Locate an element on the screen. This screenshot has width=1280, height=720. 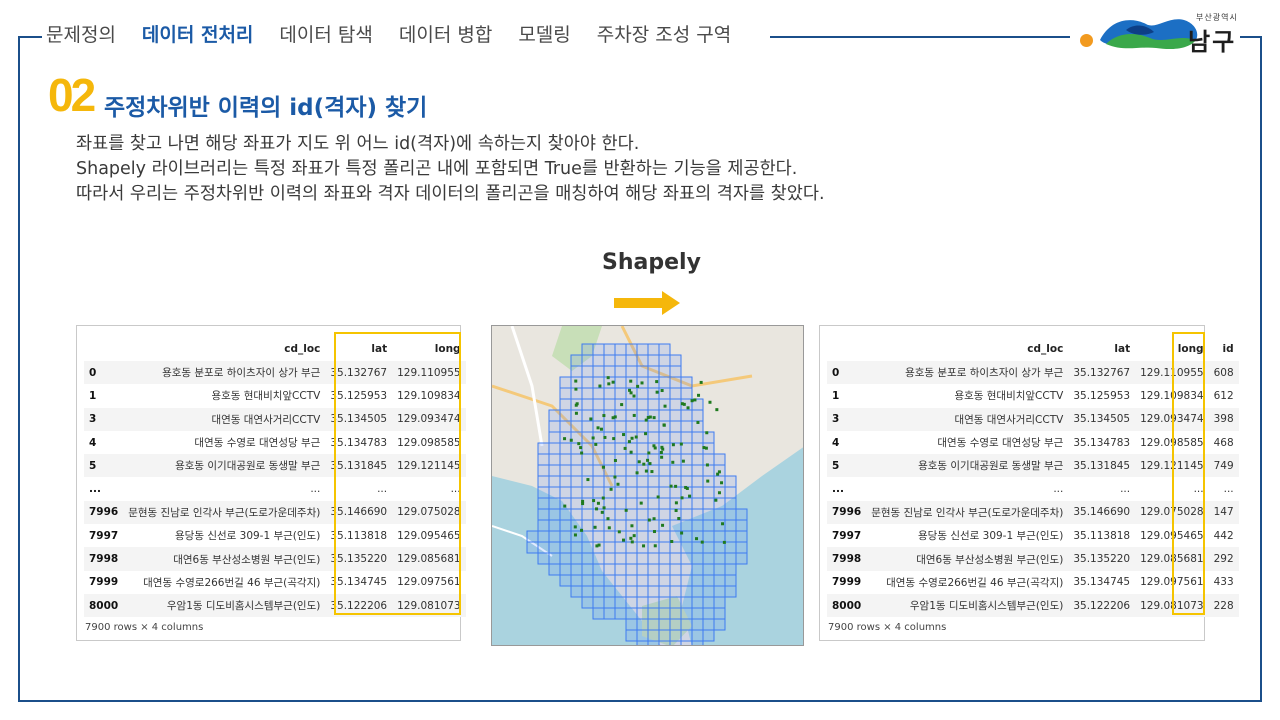
table-cell: 749 is located at coordinates (1223, 466).